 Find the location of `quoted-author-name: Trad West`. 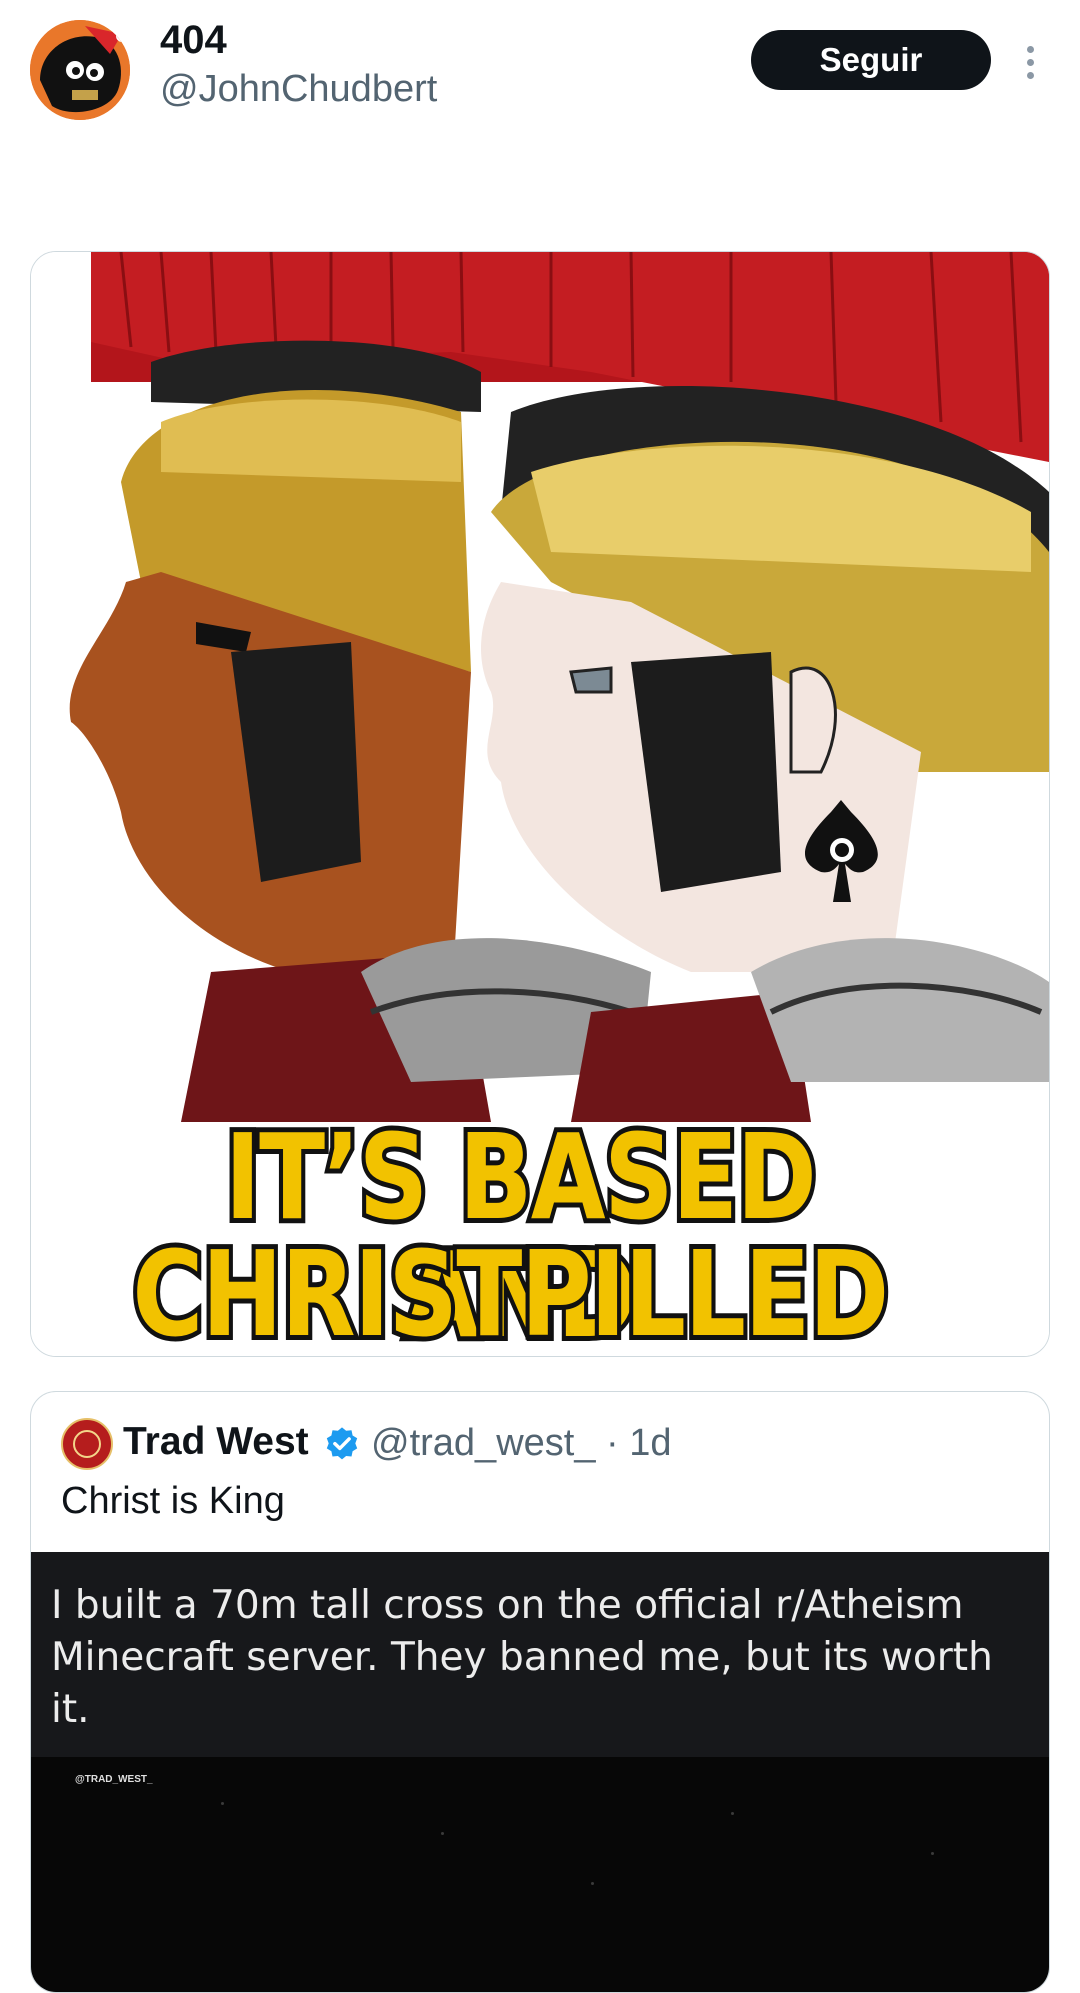

quoted-author-name: Trad West is located at coordinates (216, 1442).